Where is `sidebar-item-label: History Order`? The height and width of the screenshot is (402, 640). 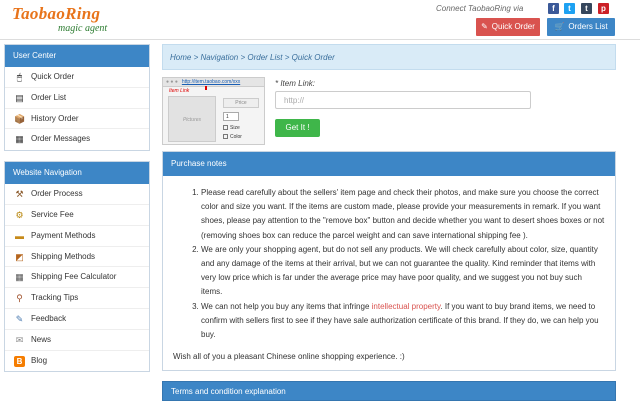 sidebar-item-label: History Order is located at coordinates (55, 118).